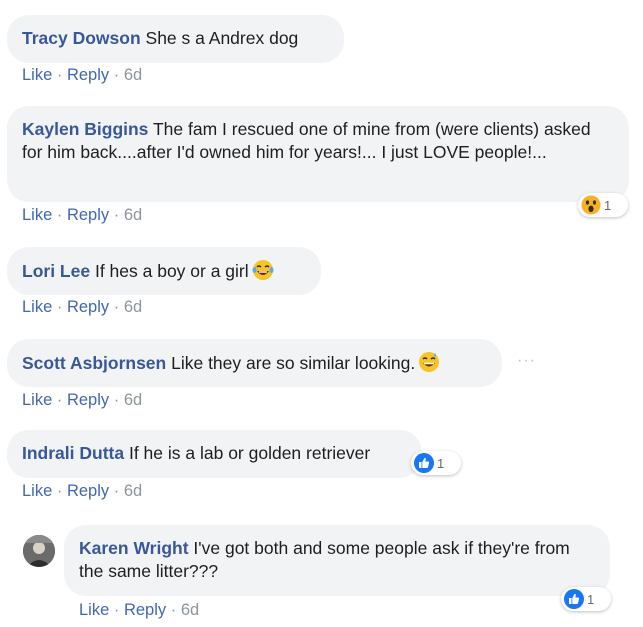 The height and width of the screenshot is (627, 643). I want to click on comment-bubble: Tracy Dowson She s a Andrex dog, so click(175, 39).